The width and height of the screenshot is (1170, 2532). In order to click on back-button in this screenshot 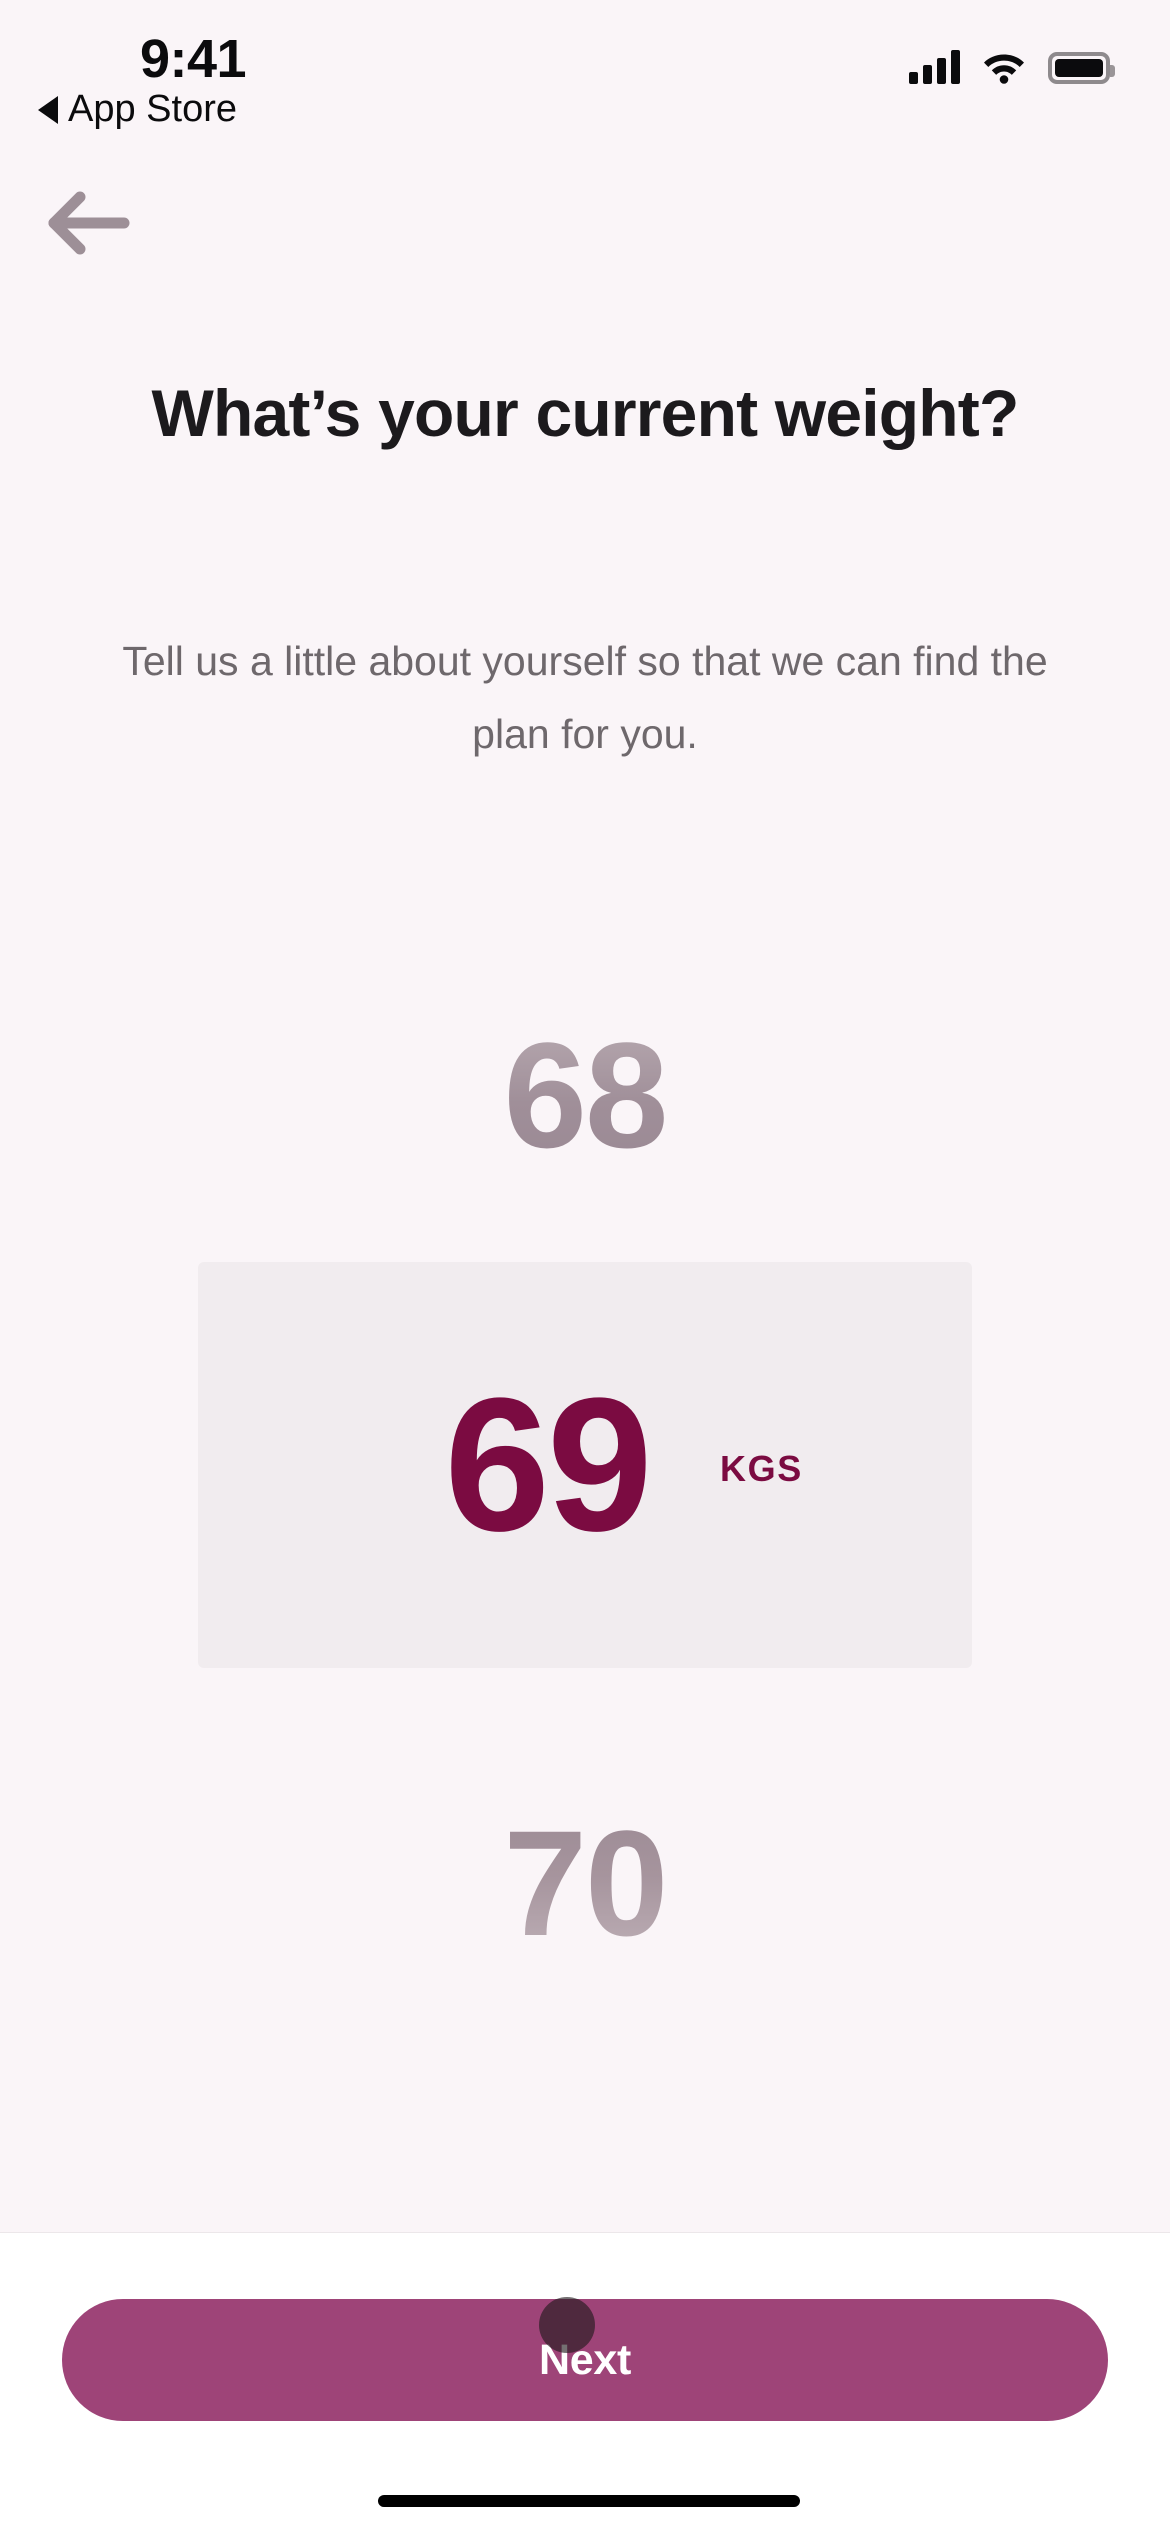, I will do `click(86, 223)`.